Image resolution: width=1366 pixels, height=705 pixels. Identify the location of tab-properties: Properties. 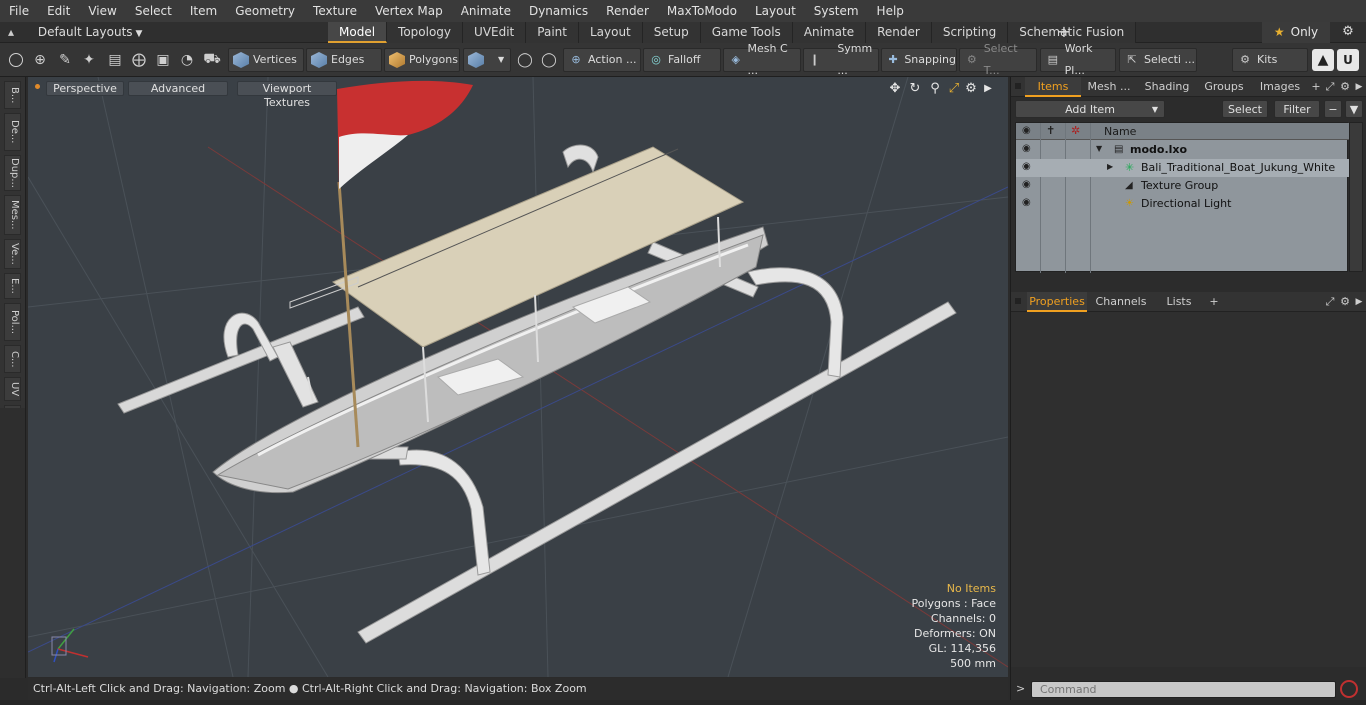
(1057, 302).